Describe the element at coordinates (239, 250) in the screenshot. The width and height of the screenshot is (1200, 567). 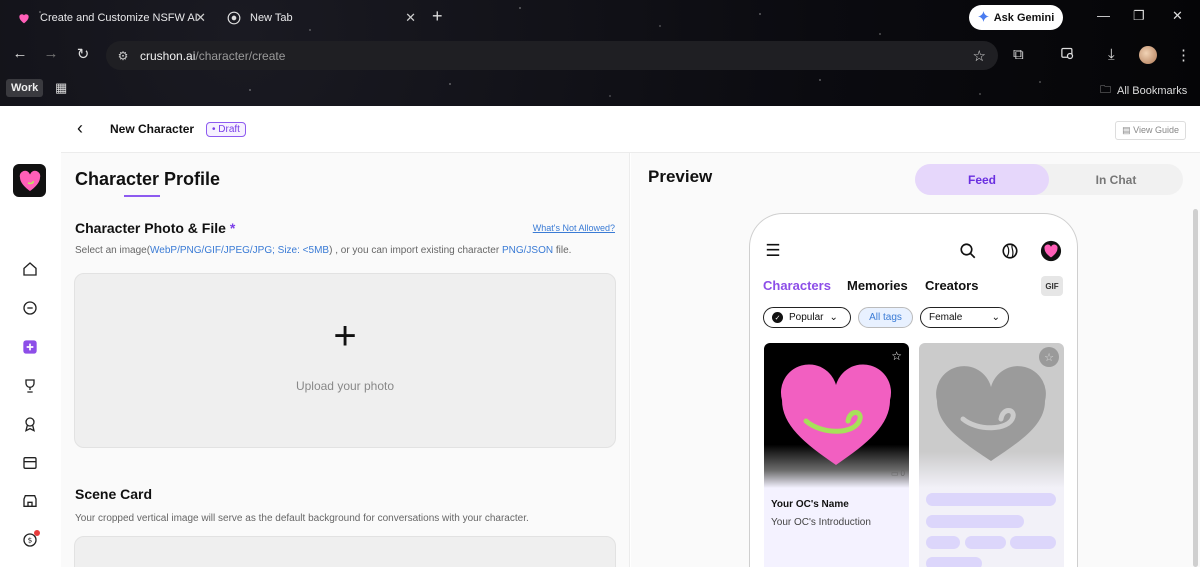
I see `formats-link: WebP/PNG/GIF/JPEG/JPG; Size: <5MB` at that location.